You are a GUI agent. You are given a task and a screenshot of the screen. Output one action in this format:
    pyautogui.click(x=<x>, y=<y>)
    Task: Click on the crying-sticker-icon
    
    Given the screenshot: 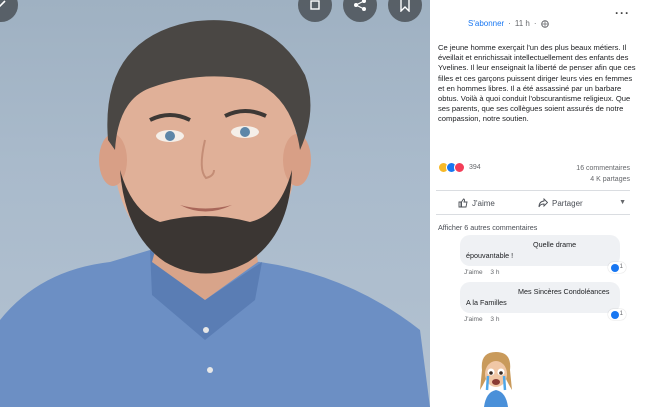 What is the action you would take?
    pyautogui.click(x=496, y=379)
    